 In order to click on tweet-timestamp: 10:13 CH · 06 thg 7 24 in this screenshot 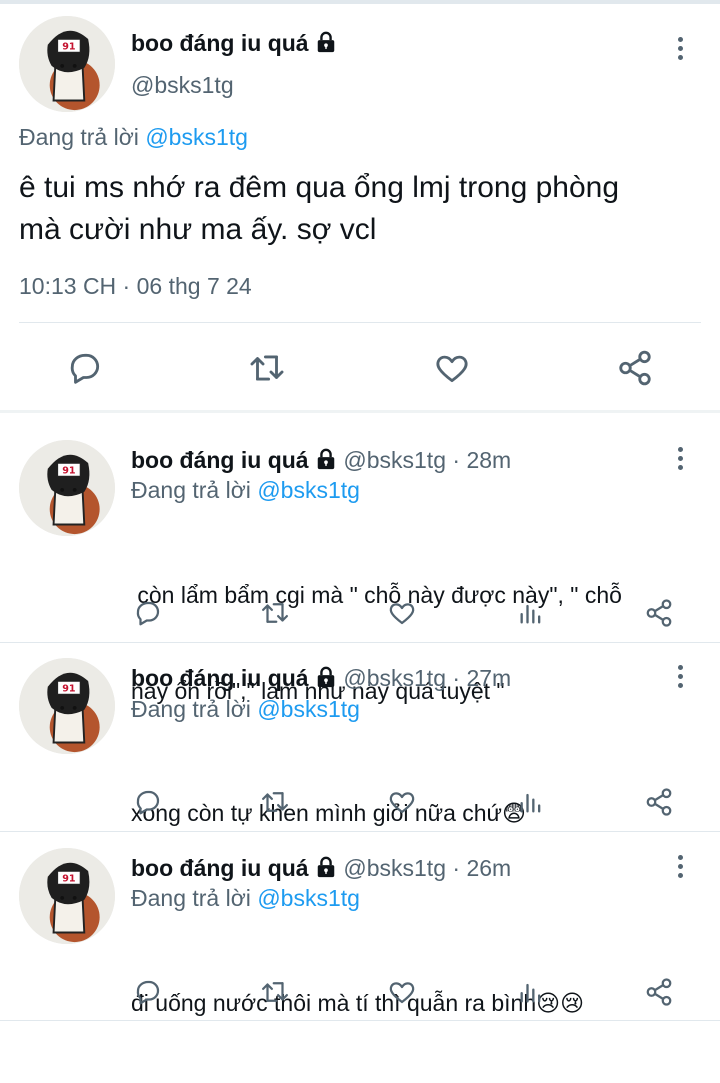, I will do `click(135, 286)`.